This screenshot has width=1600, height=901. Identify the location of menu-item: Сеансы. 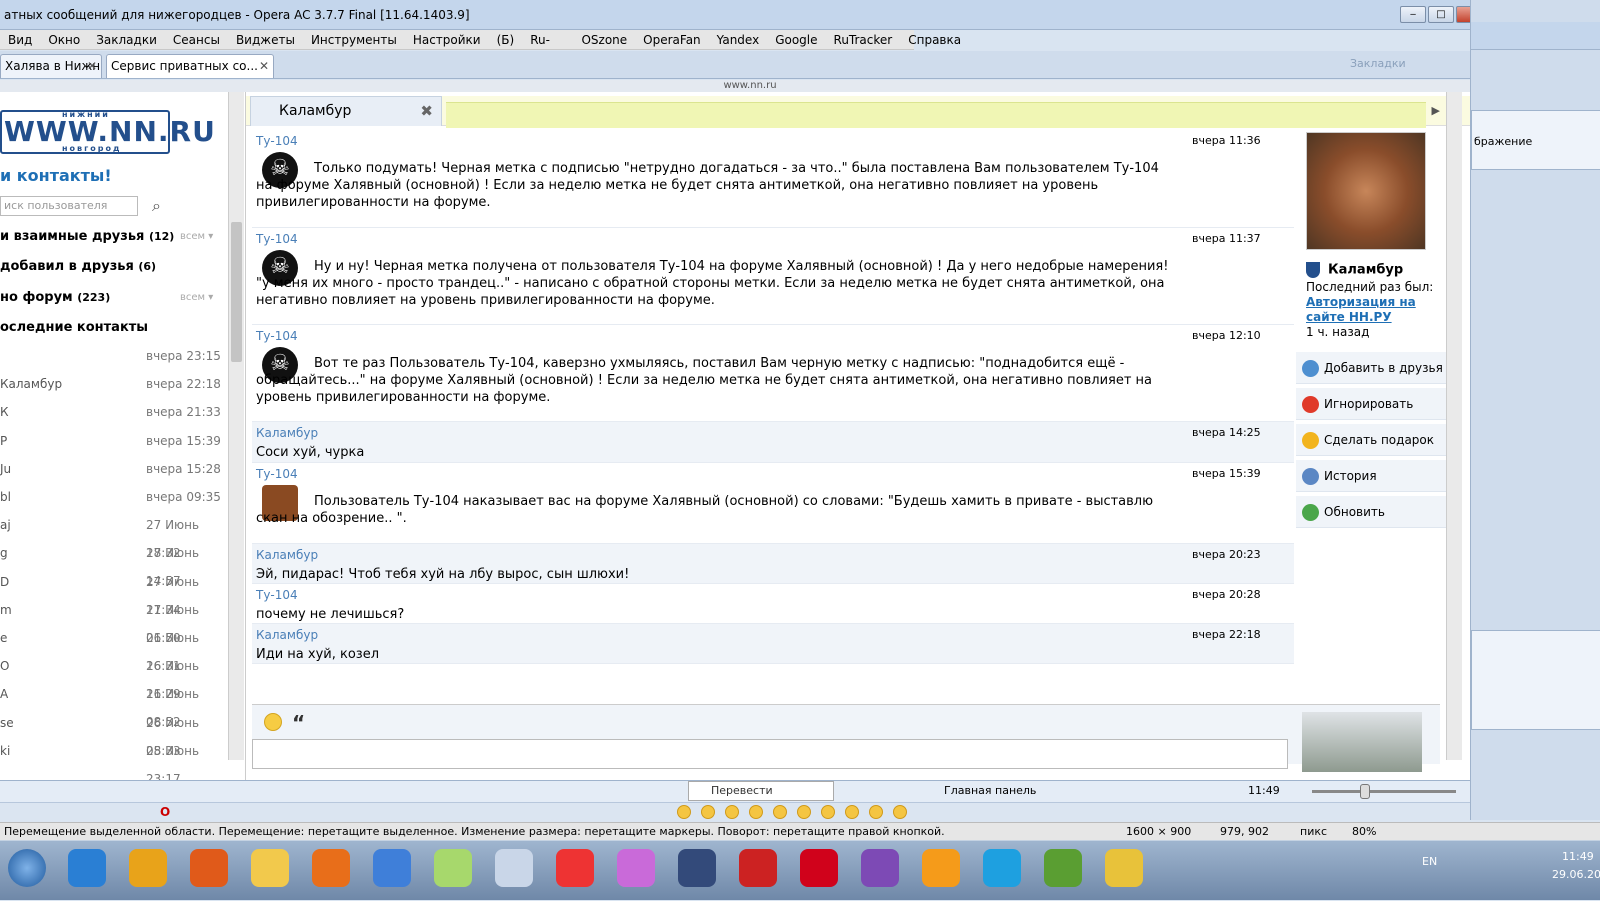
(196, 39).